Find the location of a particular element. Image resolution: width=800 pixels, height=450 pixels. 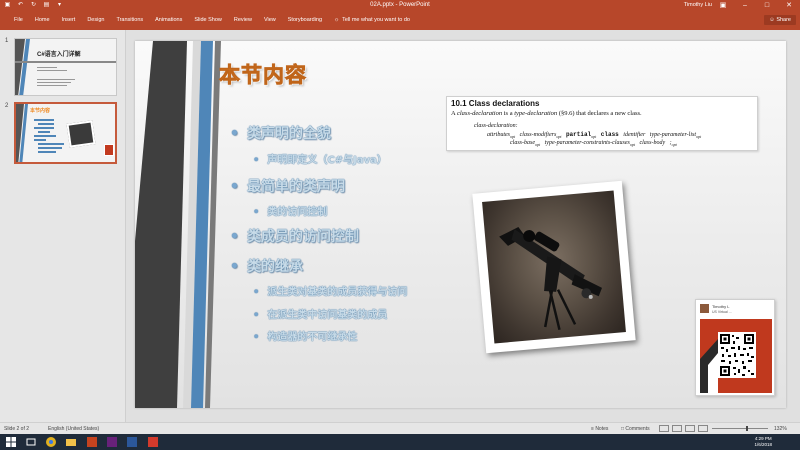

tab-design: Design is located at coordinates (95, 20).